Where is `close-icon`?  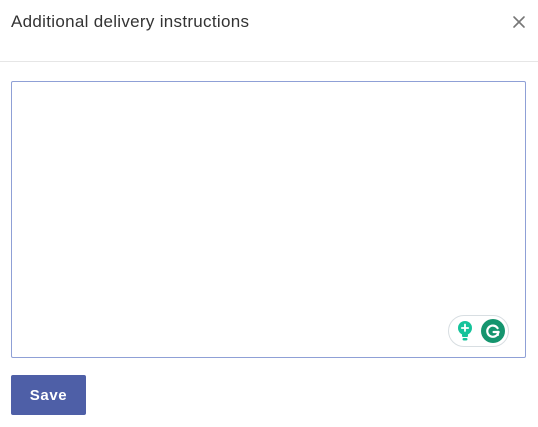 close-icon is located at coordinates (519, 24).